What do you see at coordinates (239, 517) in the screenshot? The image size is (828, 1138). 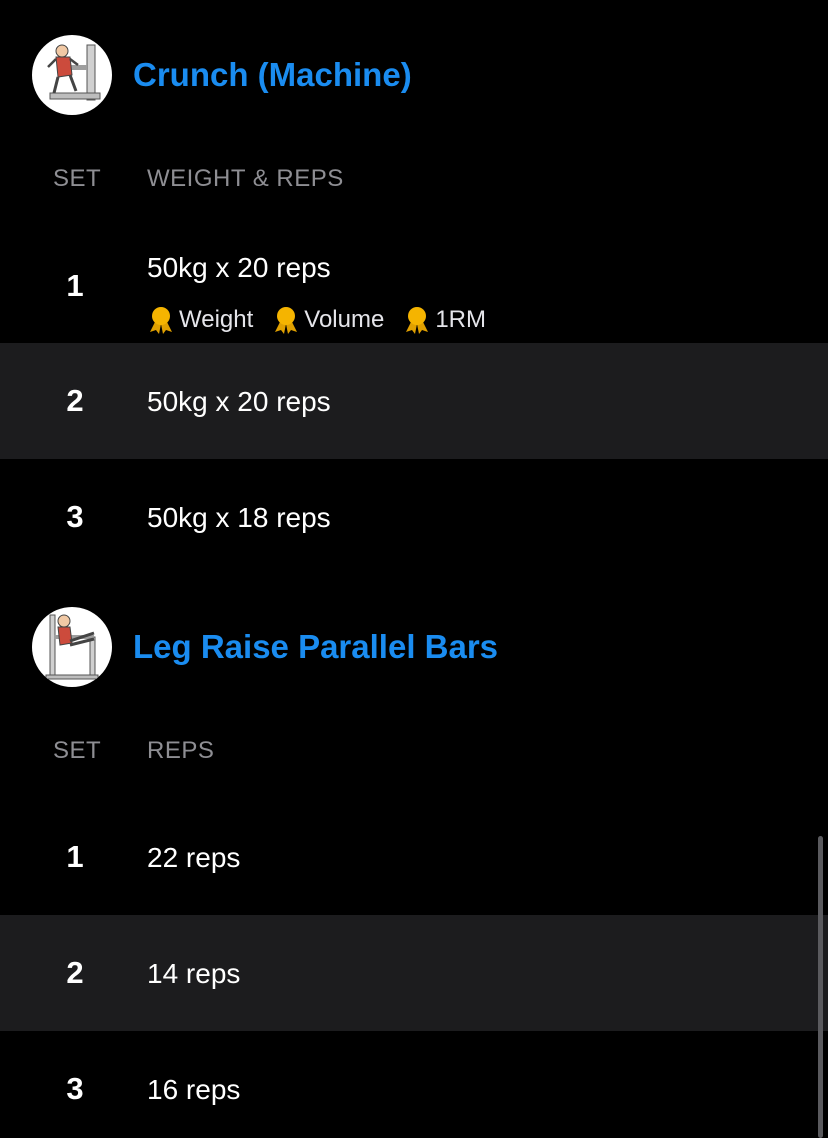 I see `set-value: 50kg x 18 reps` at bounding box center [239, 517].